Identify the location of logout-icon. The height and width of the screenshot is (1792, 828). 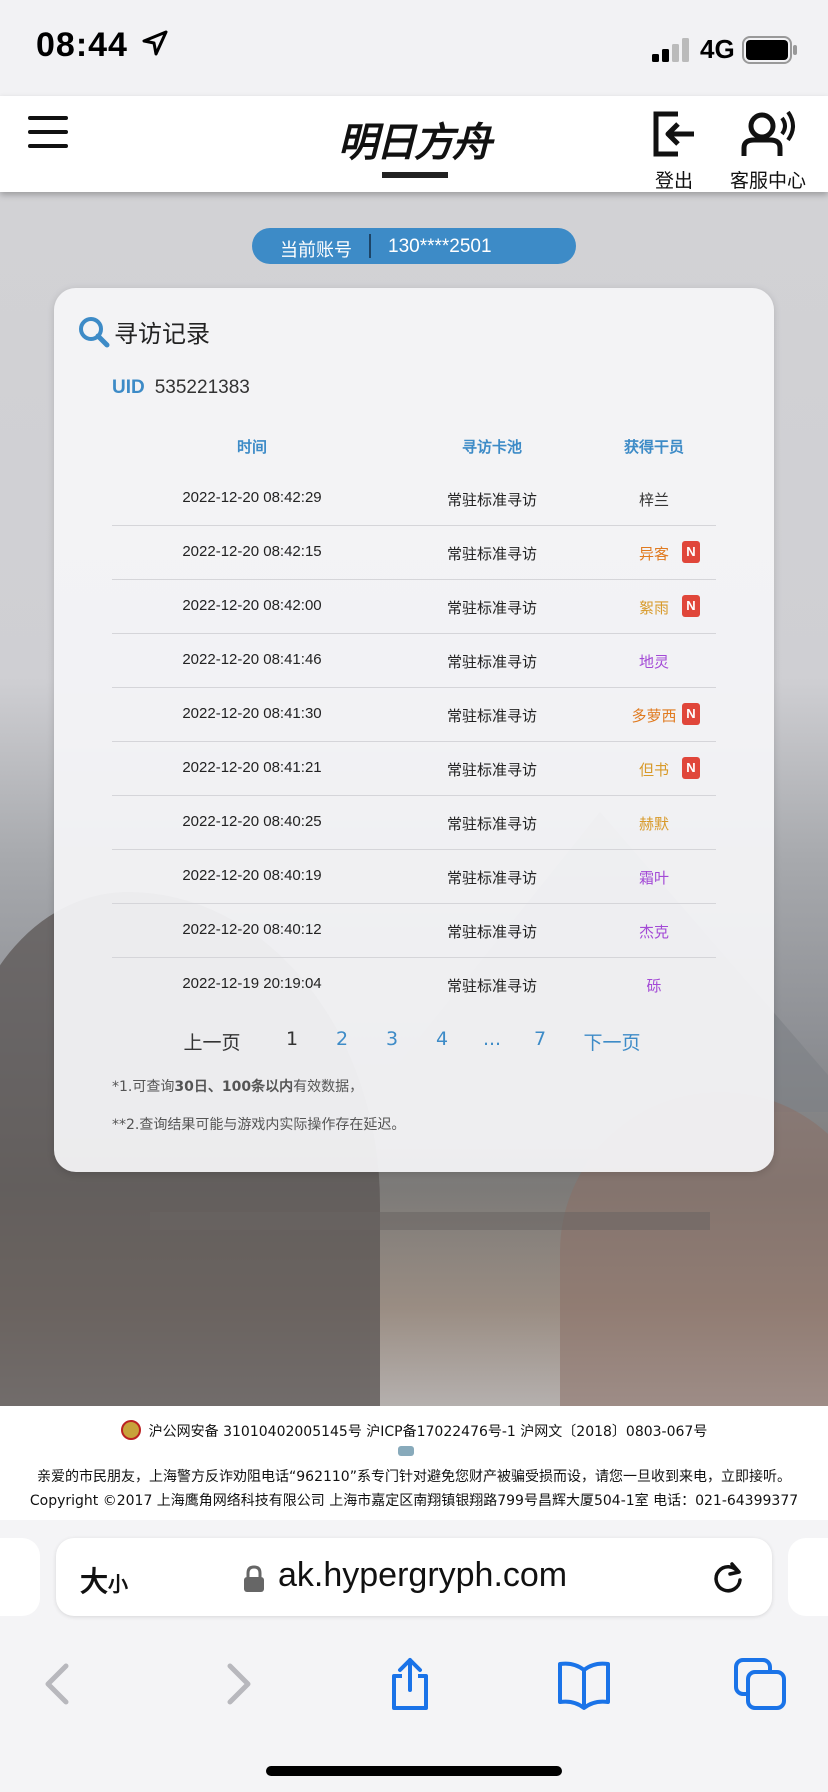
(673, 134).